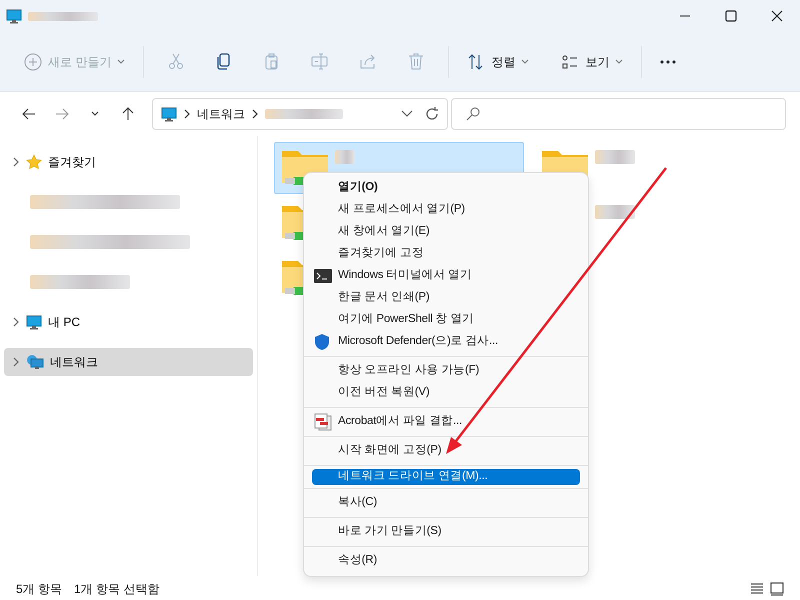  Describe the element at coordinates (570, 61) in the screenshot. I see `view-icon` at that location.